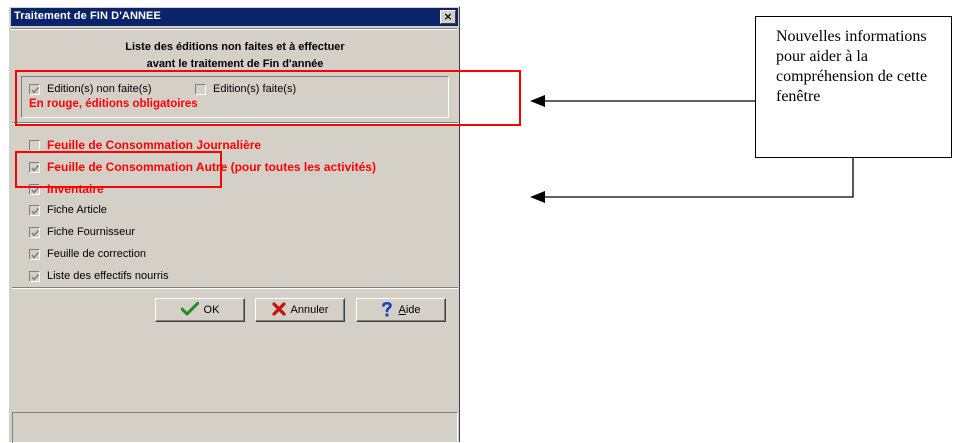 This screenshot has height=443, width=959. I want to click on arrow-to-required-items, so click(692, 180).